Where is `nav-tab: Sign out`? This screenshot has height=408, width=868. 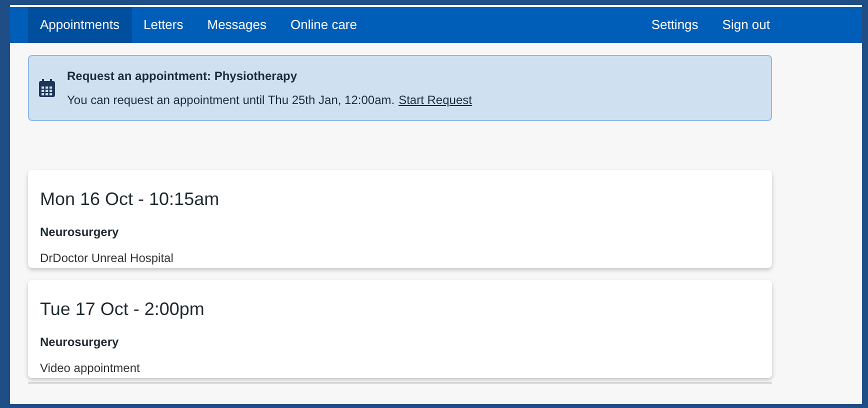
nav-tab: Sign out is located at coordinates (746, 25).